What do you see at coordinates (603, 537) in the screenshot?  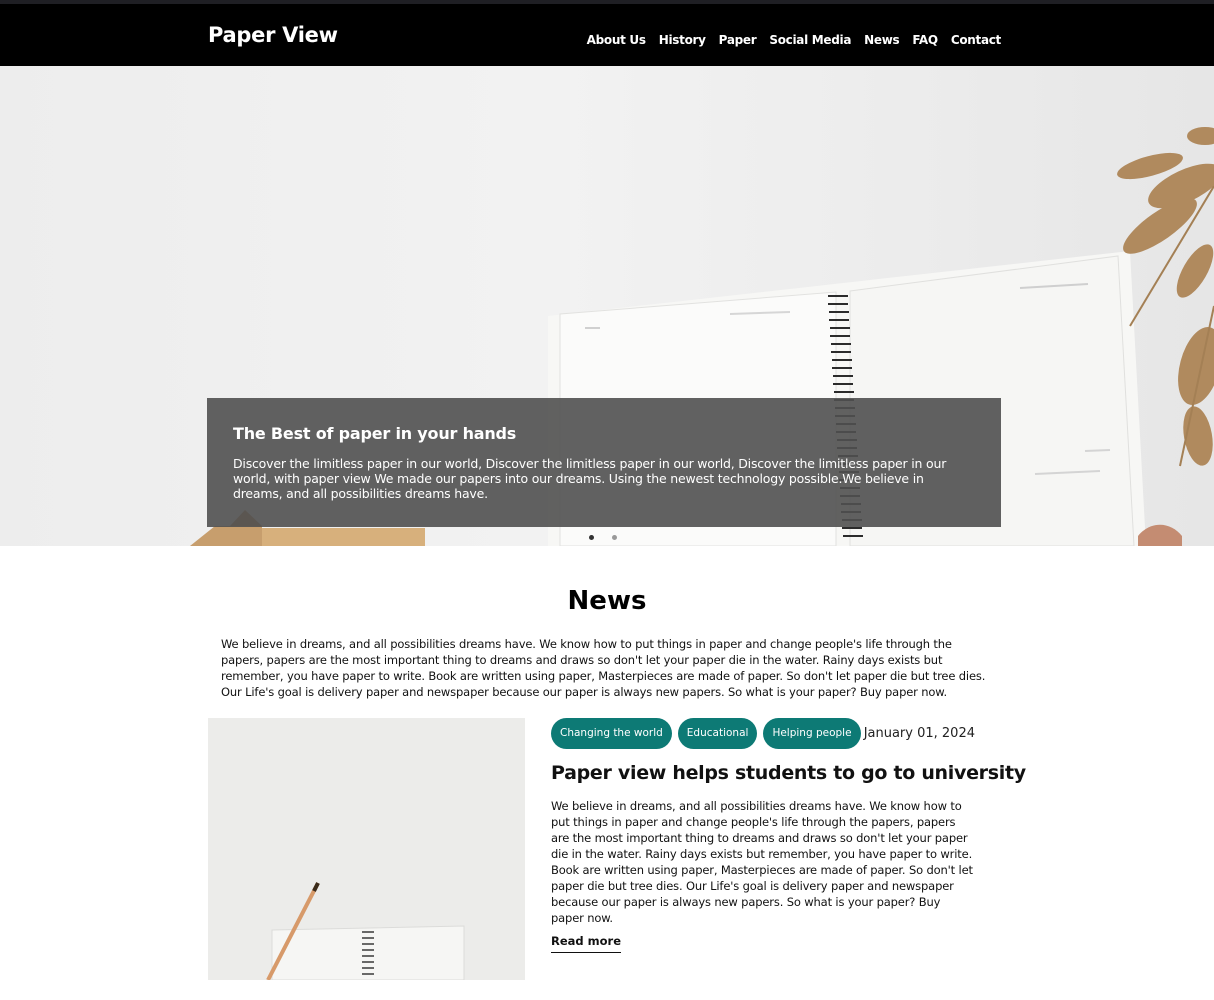 I see `carousel-indicators` at bounding box center [603, 537].